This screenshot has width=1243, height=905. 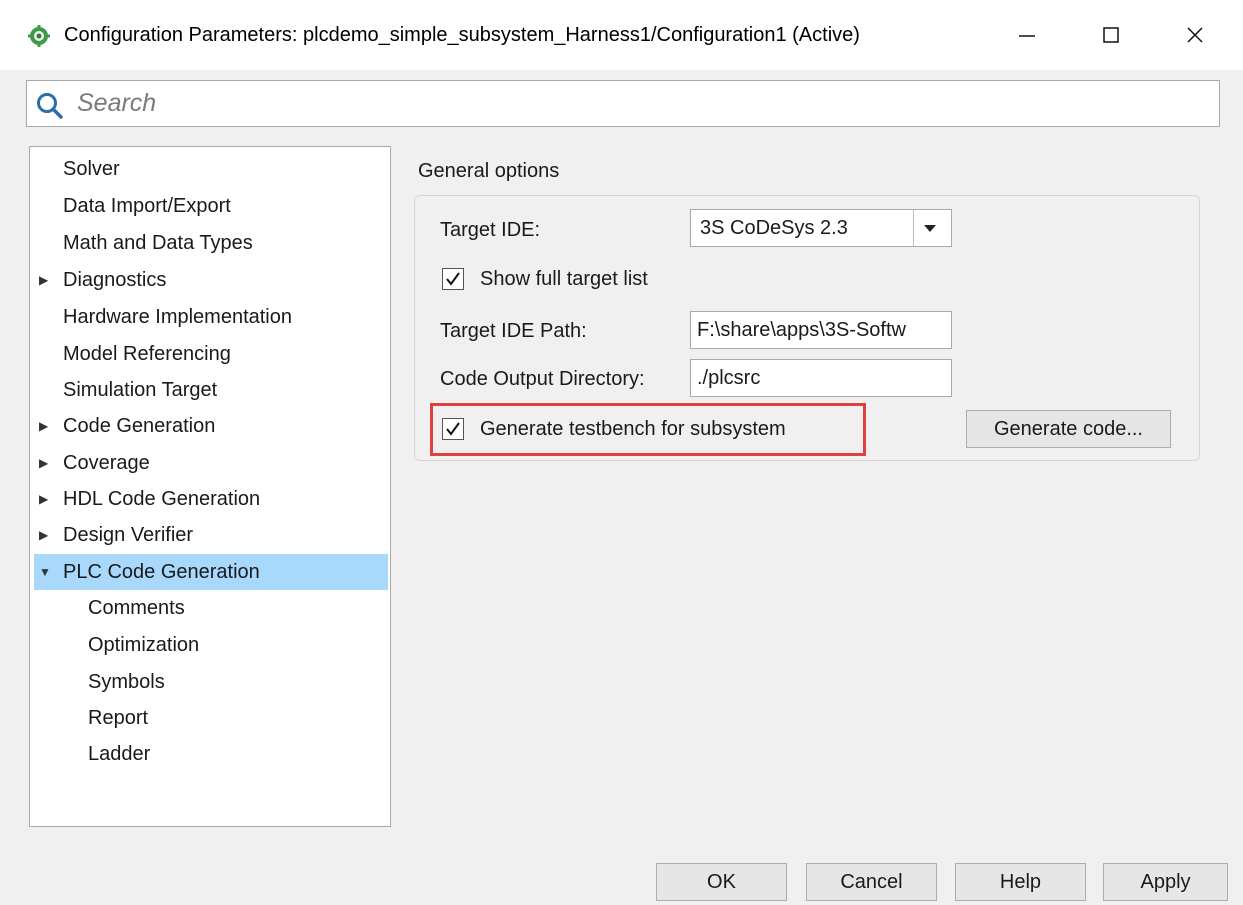 I want to click on generate-testbench-label: Generate testbench for subsystem, so click(x=633, y=429).